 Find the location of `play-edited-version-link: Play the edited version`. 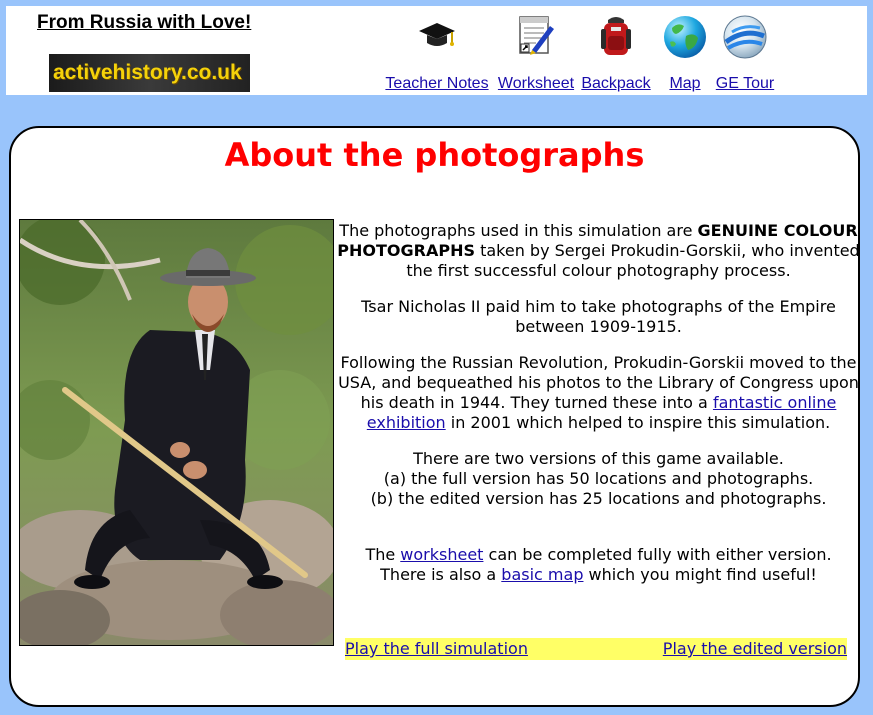

play-edited-version-link: Play the edited version is located at coordinates (755, 649).